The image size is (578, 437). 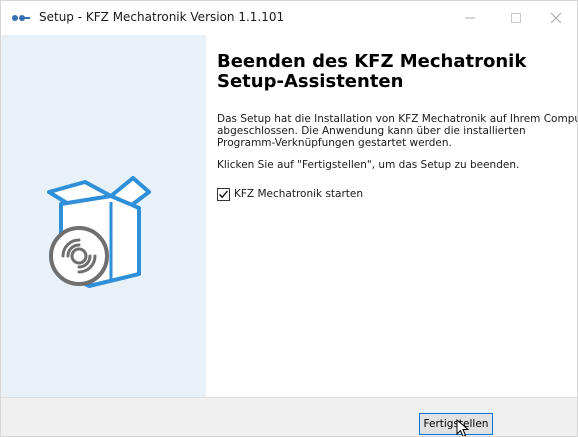 What do you see at coordinates (298, 194) in the screenshot?
I see `launch-app-label: KFZ Mechatronik starten` at bounding box center [298, 194].